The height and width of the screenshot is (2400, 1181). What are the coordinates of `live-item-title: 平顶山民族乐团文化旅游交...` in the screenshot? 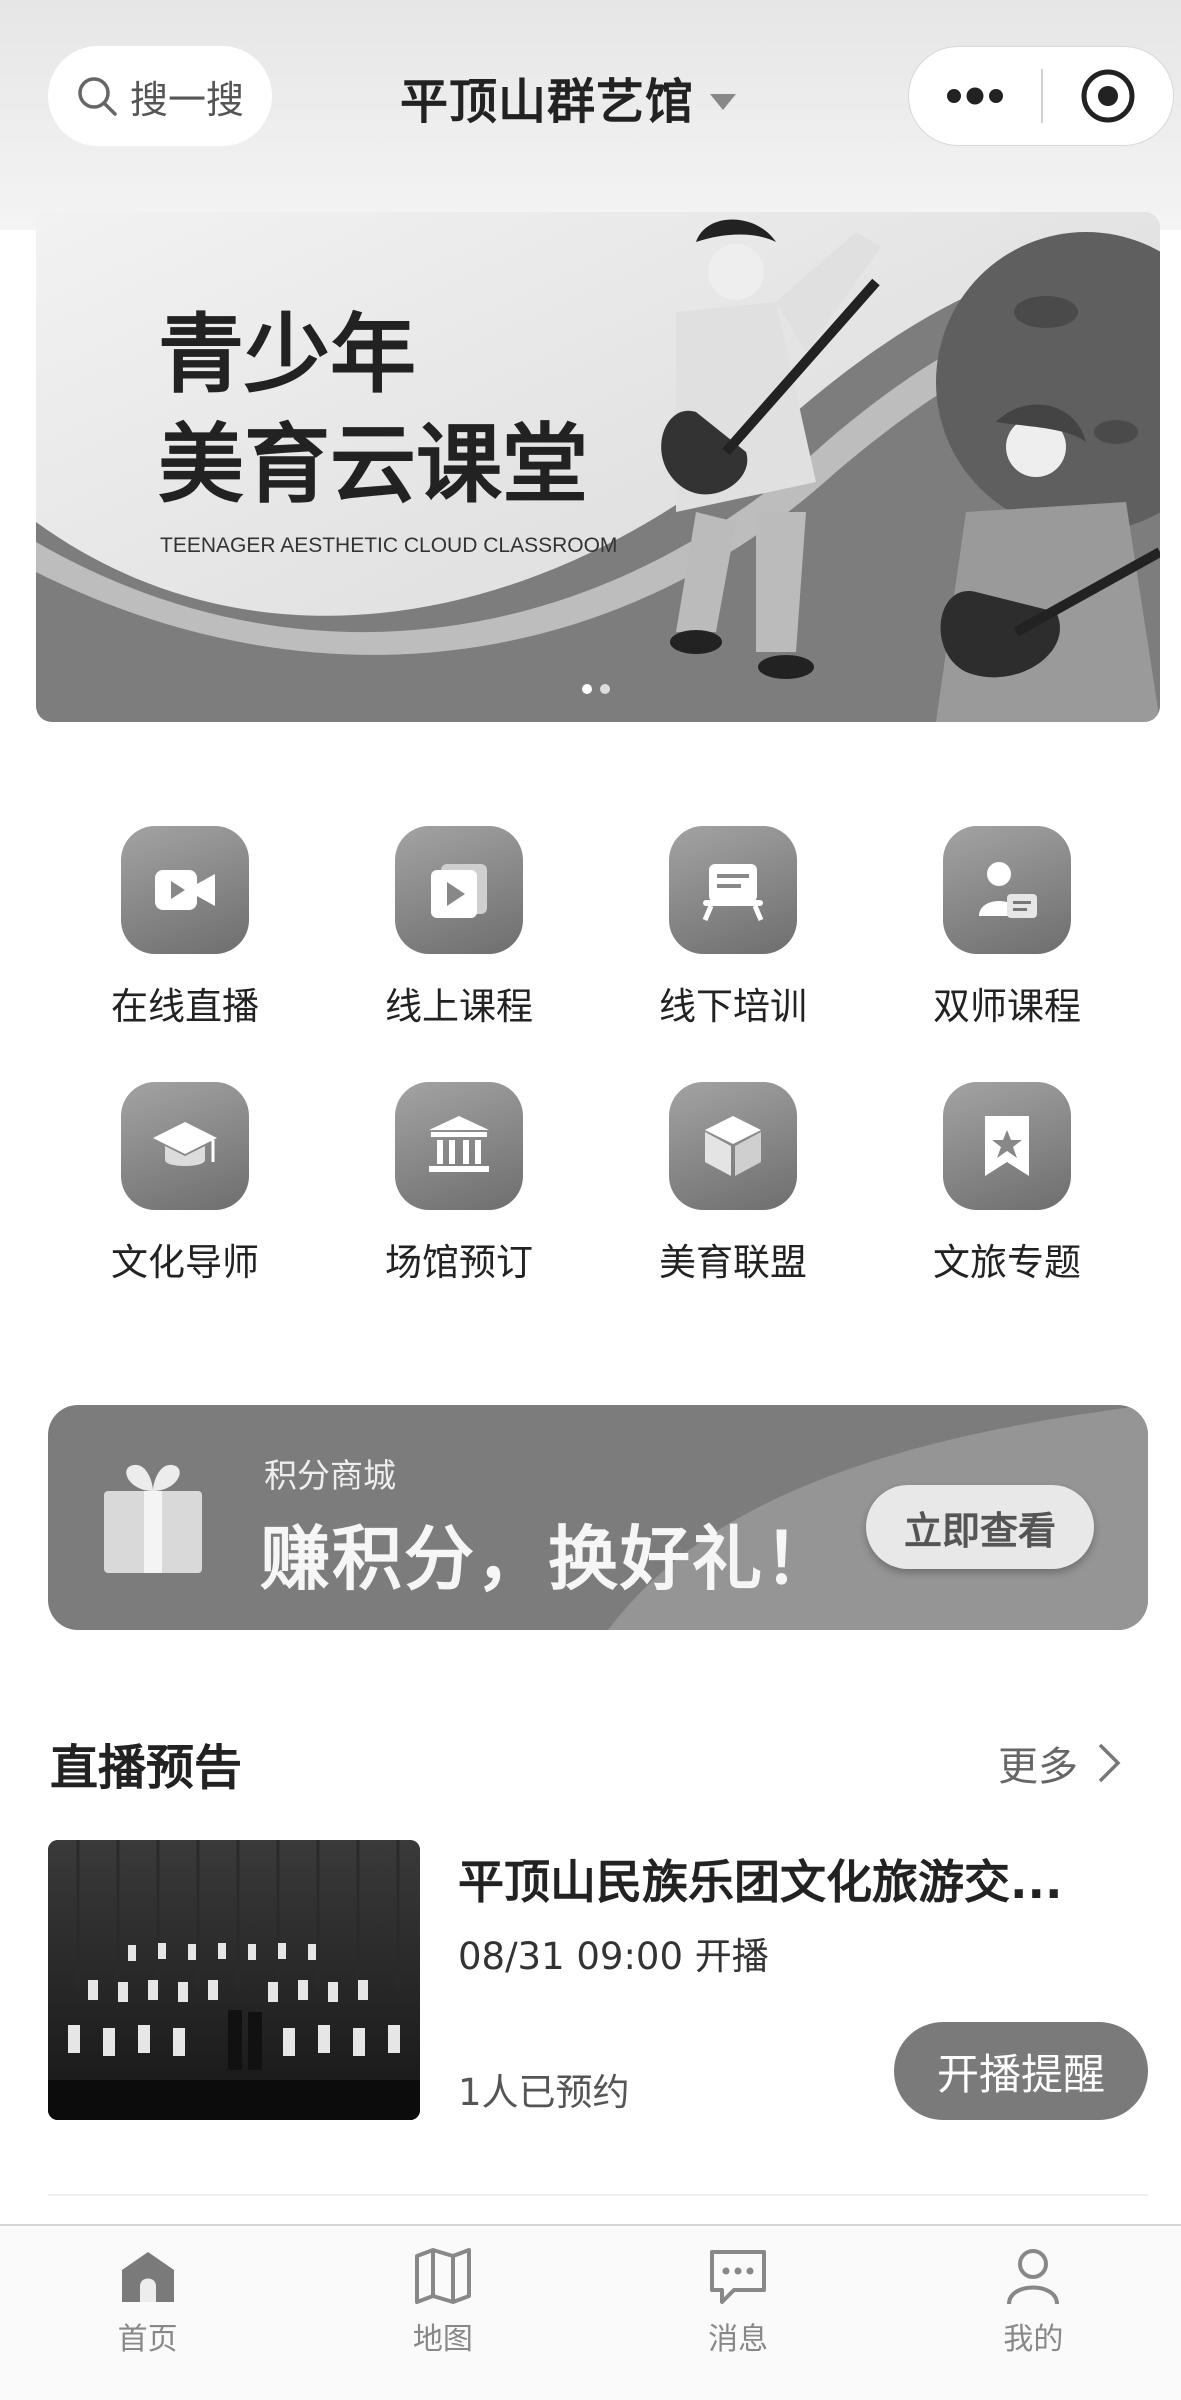 It's located at (760, 1879).